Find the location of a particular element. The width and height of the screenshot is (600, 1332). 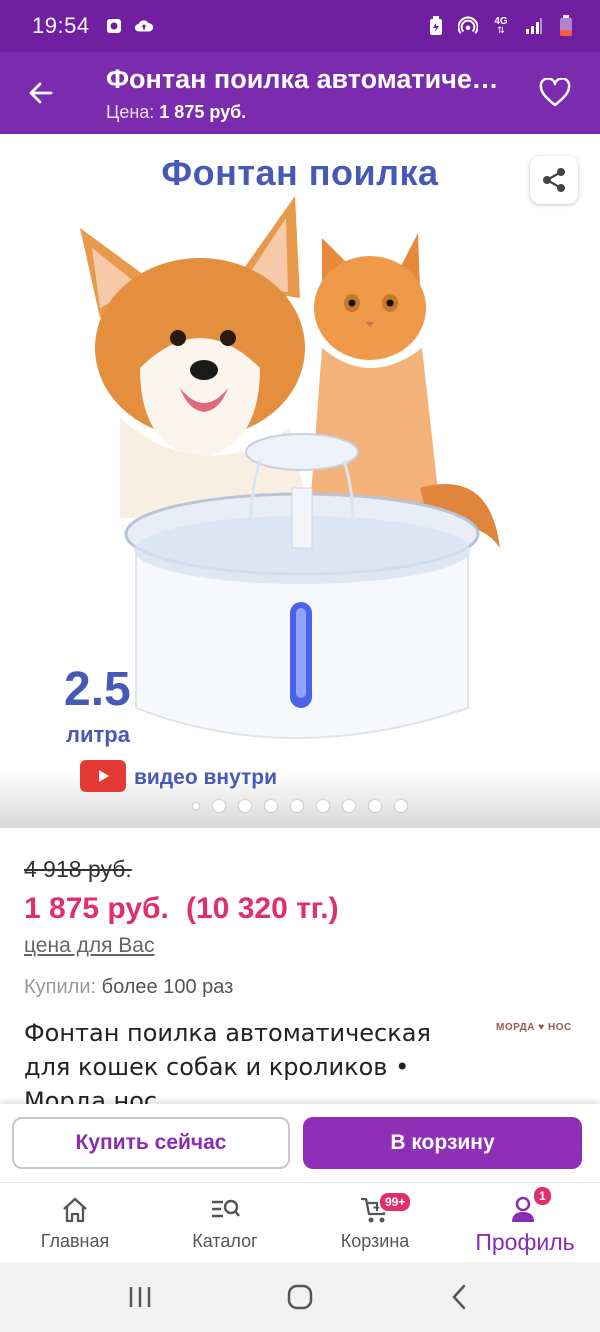

favorite-button is located at coordinates (555, 93).